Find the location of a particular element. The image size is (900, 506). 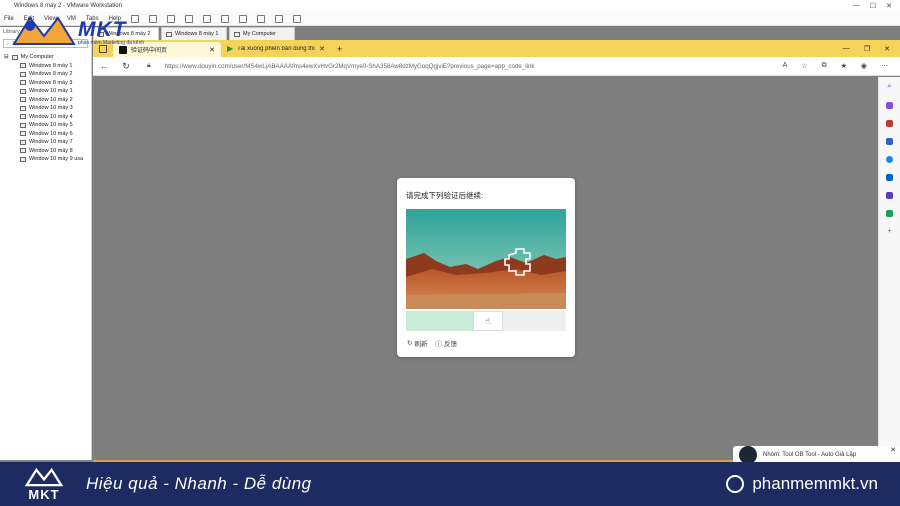

sidebar-toggle-icon is located at coordinates (206, 18).